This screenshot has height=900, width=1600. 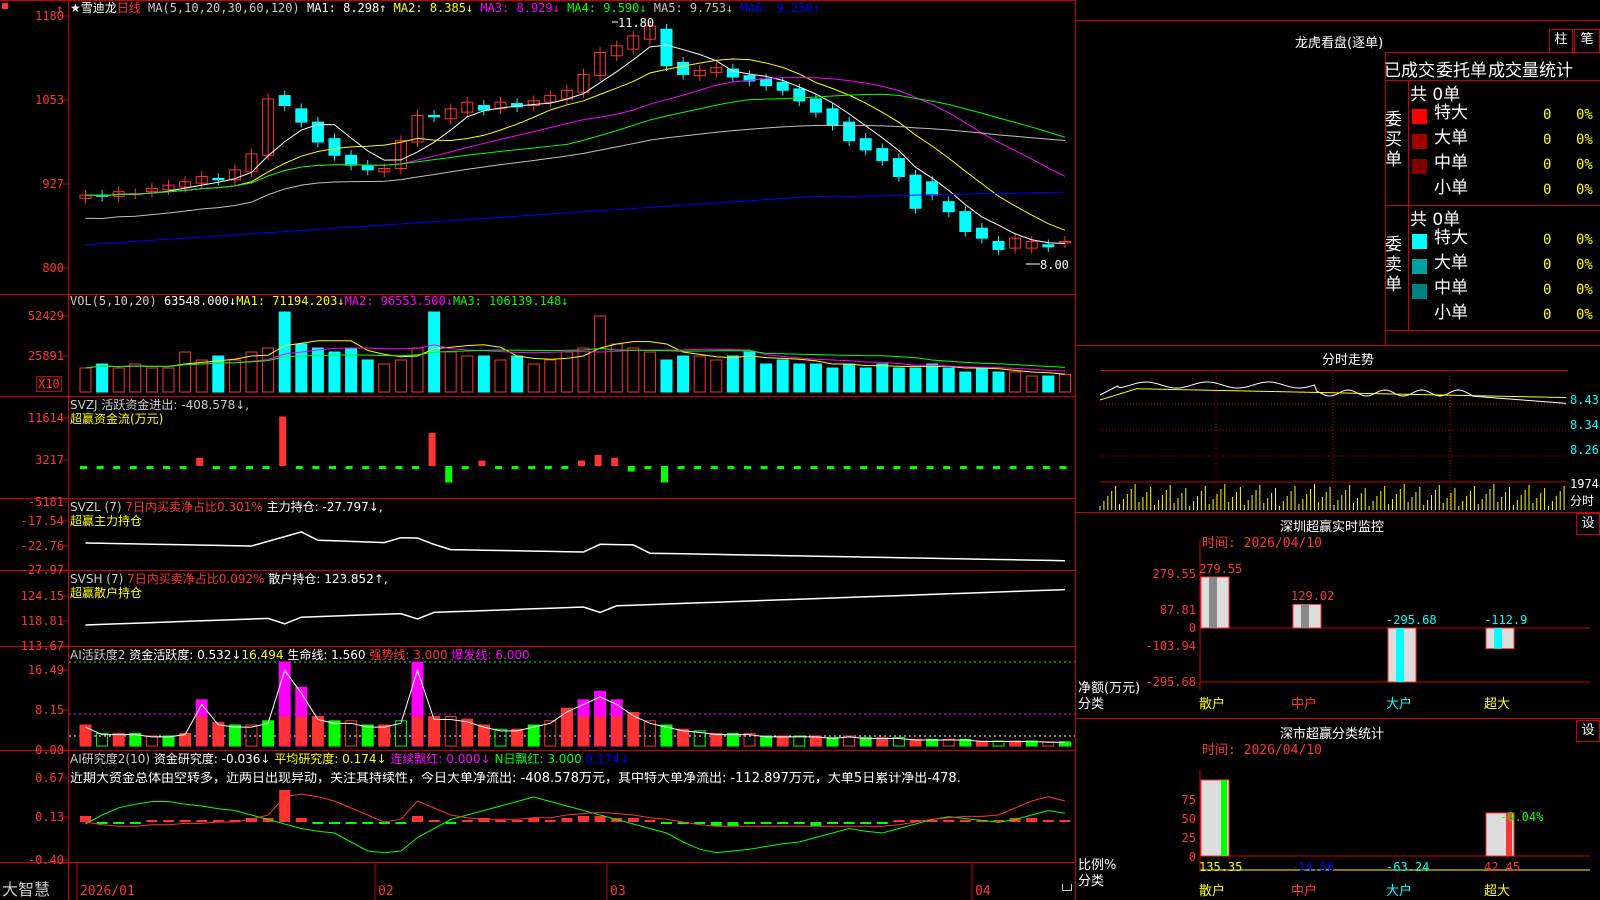 What do you see at coordinates (49, 750) in the screenshot?
I see `ai1-y-tick: 0.00` at bounding box center [49, 750].